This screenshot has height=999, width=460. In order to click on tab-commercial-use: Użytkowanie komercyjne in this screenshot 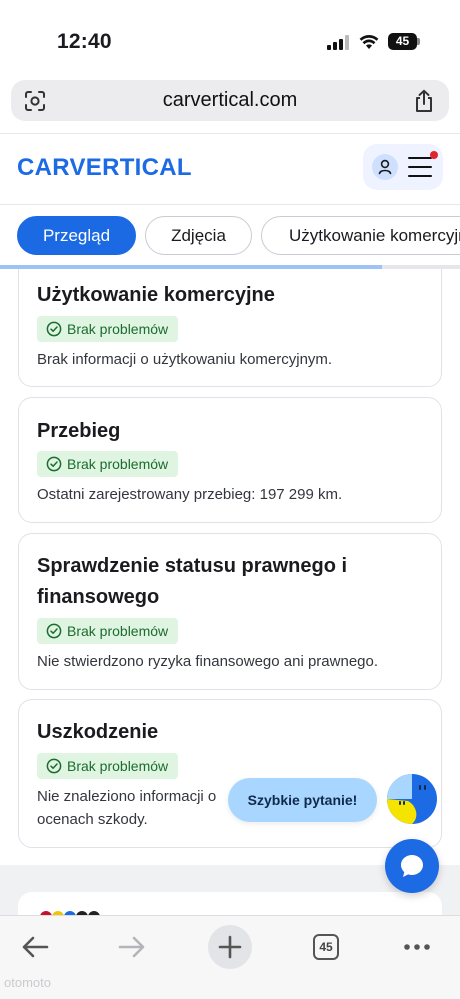, I will do `click(360, 235)`.